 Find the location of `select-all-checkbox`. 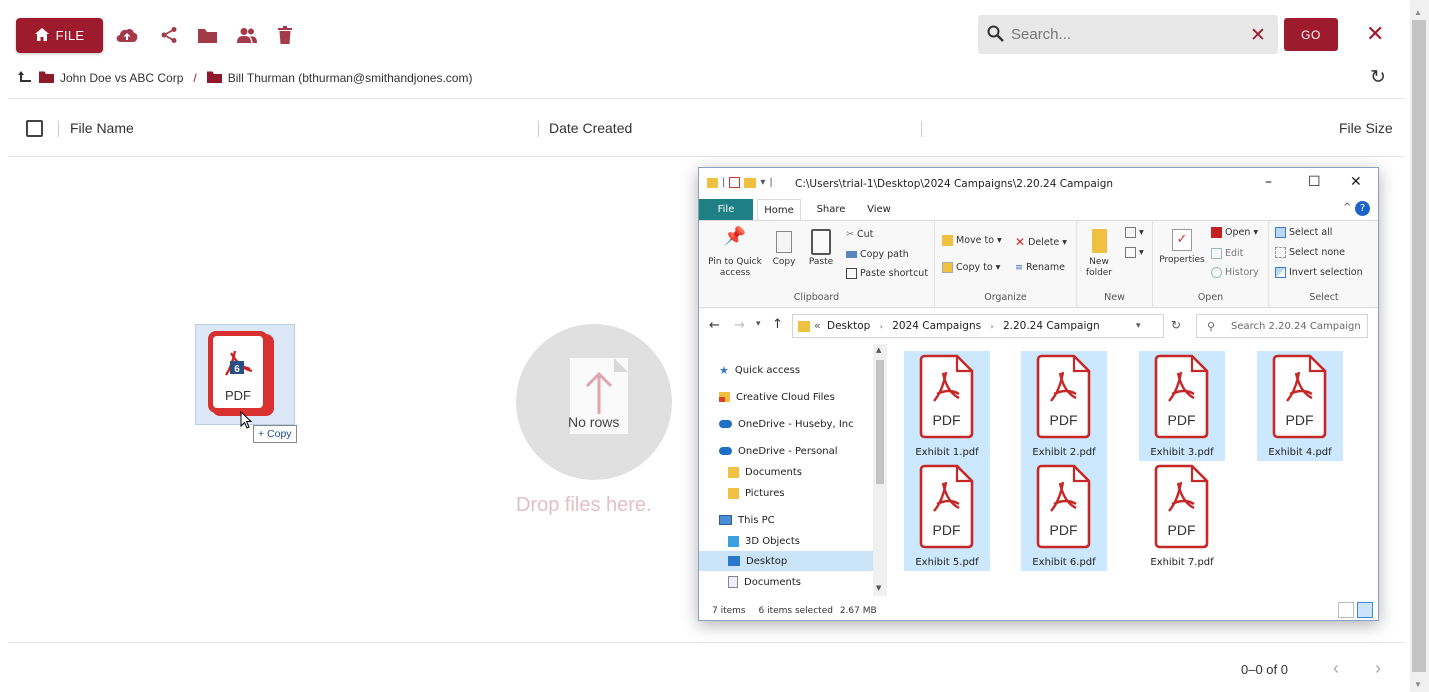

select-all-checkbox is located at coordinates (34, 128).